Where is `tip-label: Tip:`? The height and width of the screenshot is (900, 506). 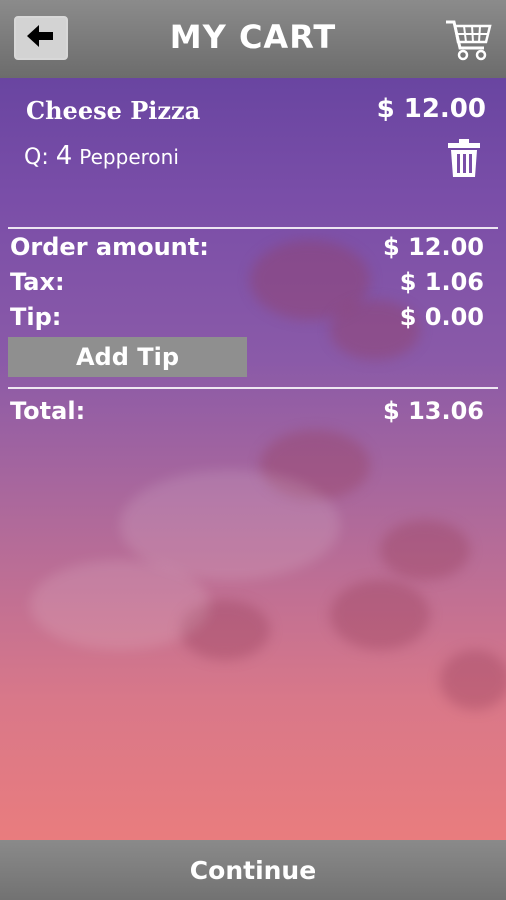 tip-label: Tip: is located at coordinates (36, 317).